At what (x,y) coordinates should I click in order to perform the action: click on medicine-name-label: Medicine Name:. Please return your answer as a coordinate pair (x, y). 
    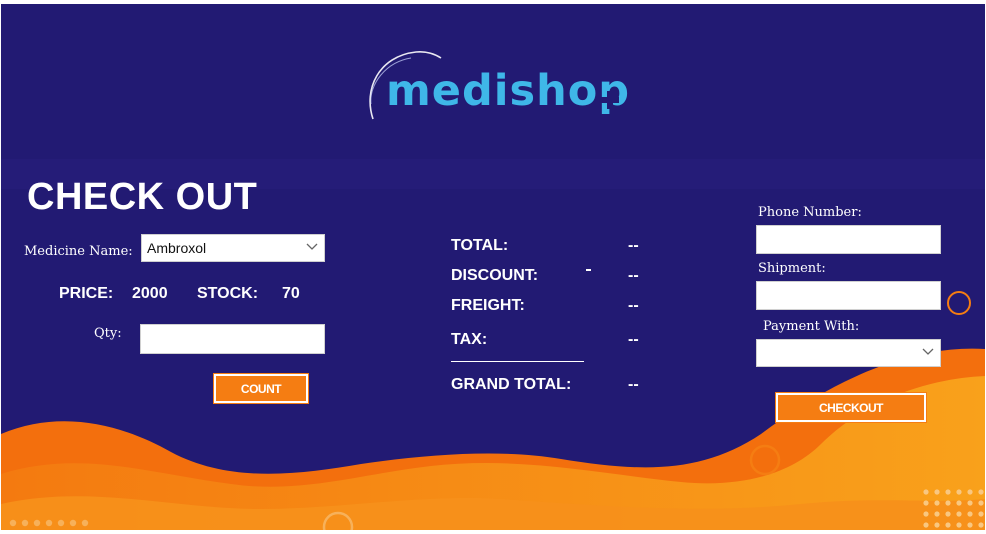
    Looking at the image, I should click on (78, 251).